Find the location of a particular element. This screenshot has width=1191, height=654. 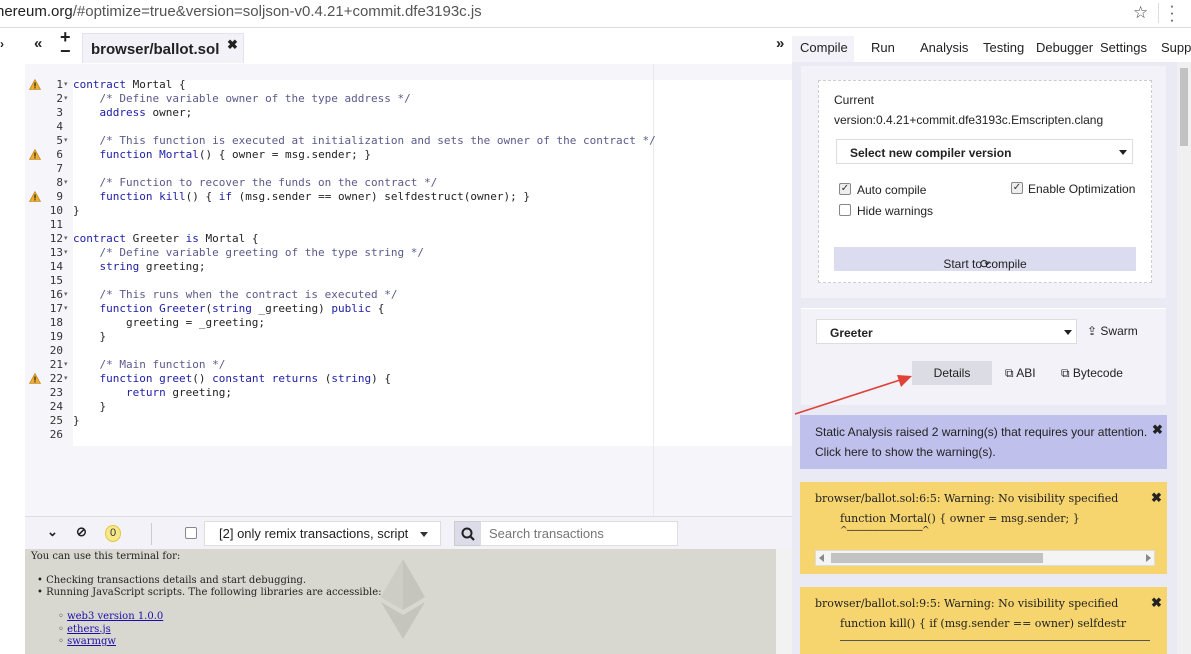

tab-debugger: Debugger is located at coordinates (1064, 47).